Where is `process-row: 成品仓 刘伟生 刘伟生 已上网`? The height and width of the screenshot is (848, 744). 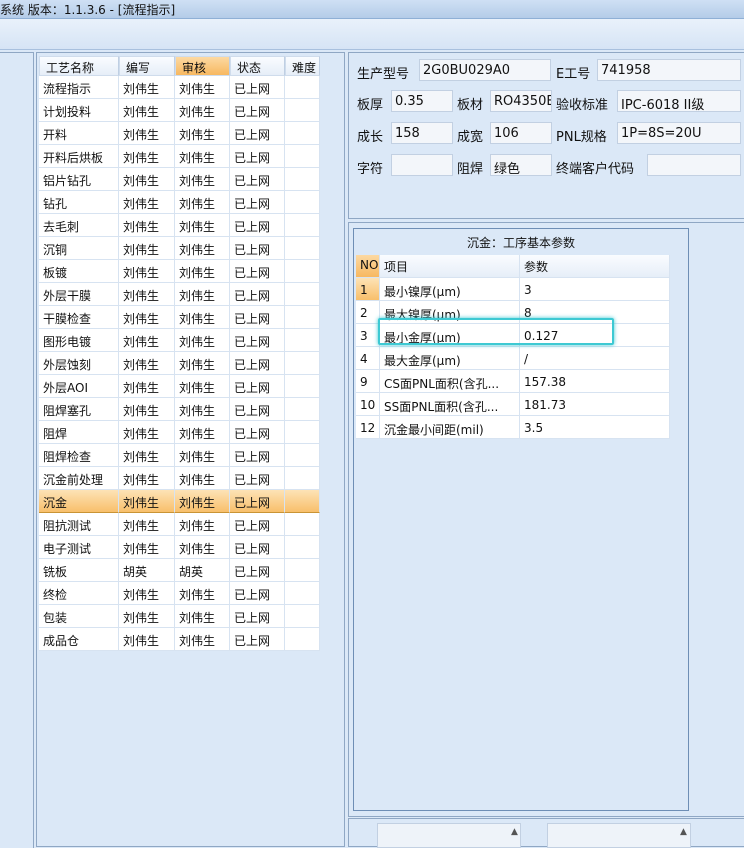 process-row: 成品仓 刘伟生 刘伟生 已上网 is located at coordinates (179, 639).